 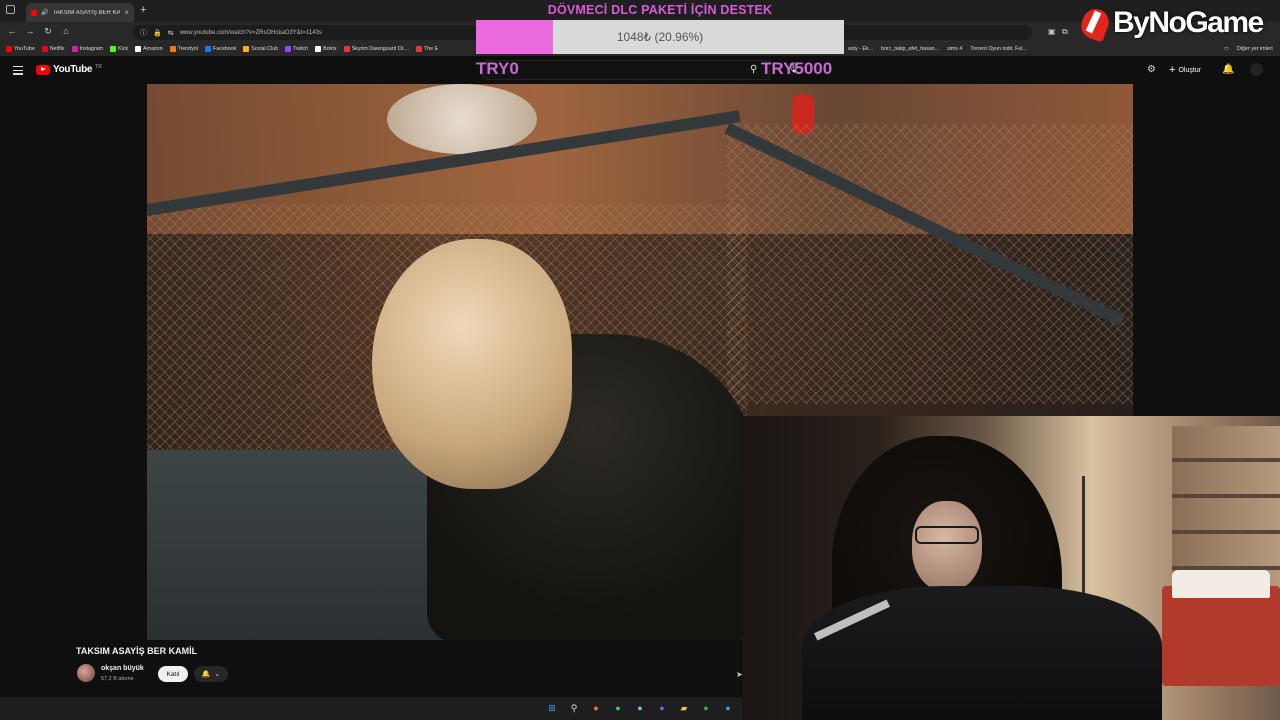 I want to click on folder-icon: ▰, so click(x=684, y=708).